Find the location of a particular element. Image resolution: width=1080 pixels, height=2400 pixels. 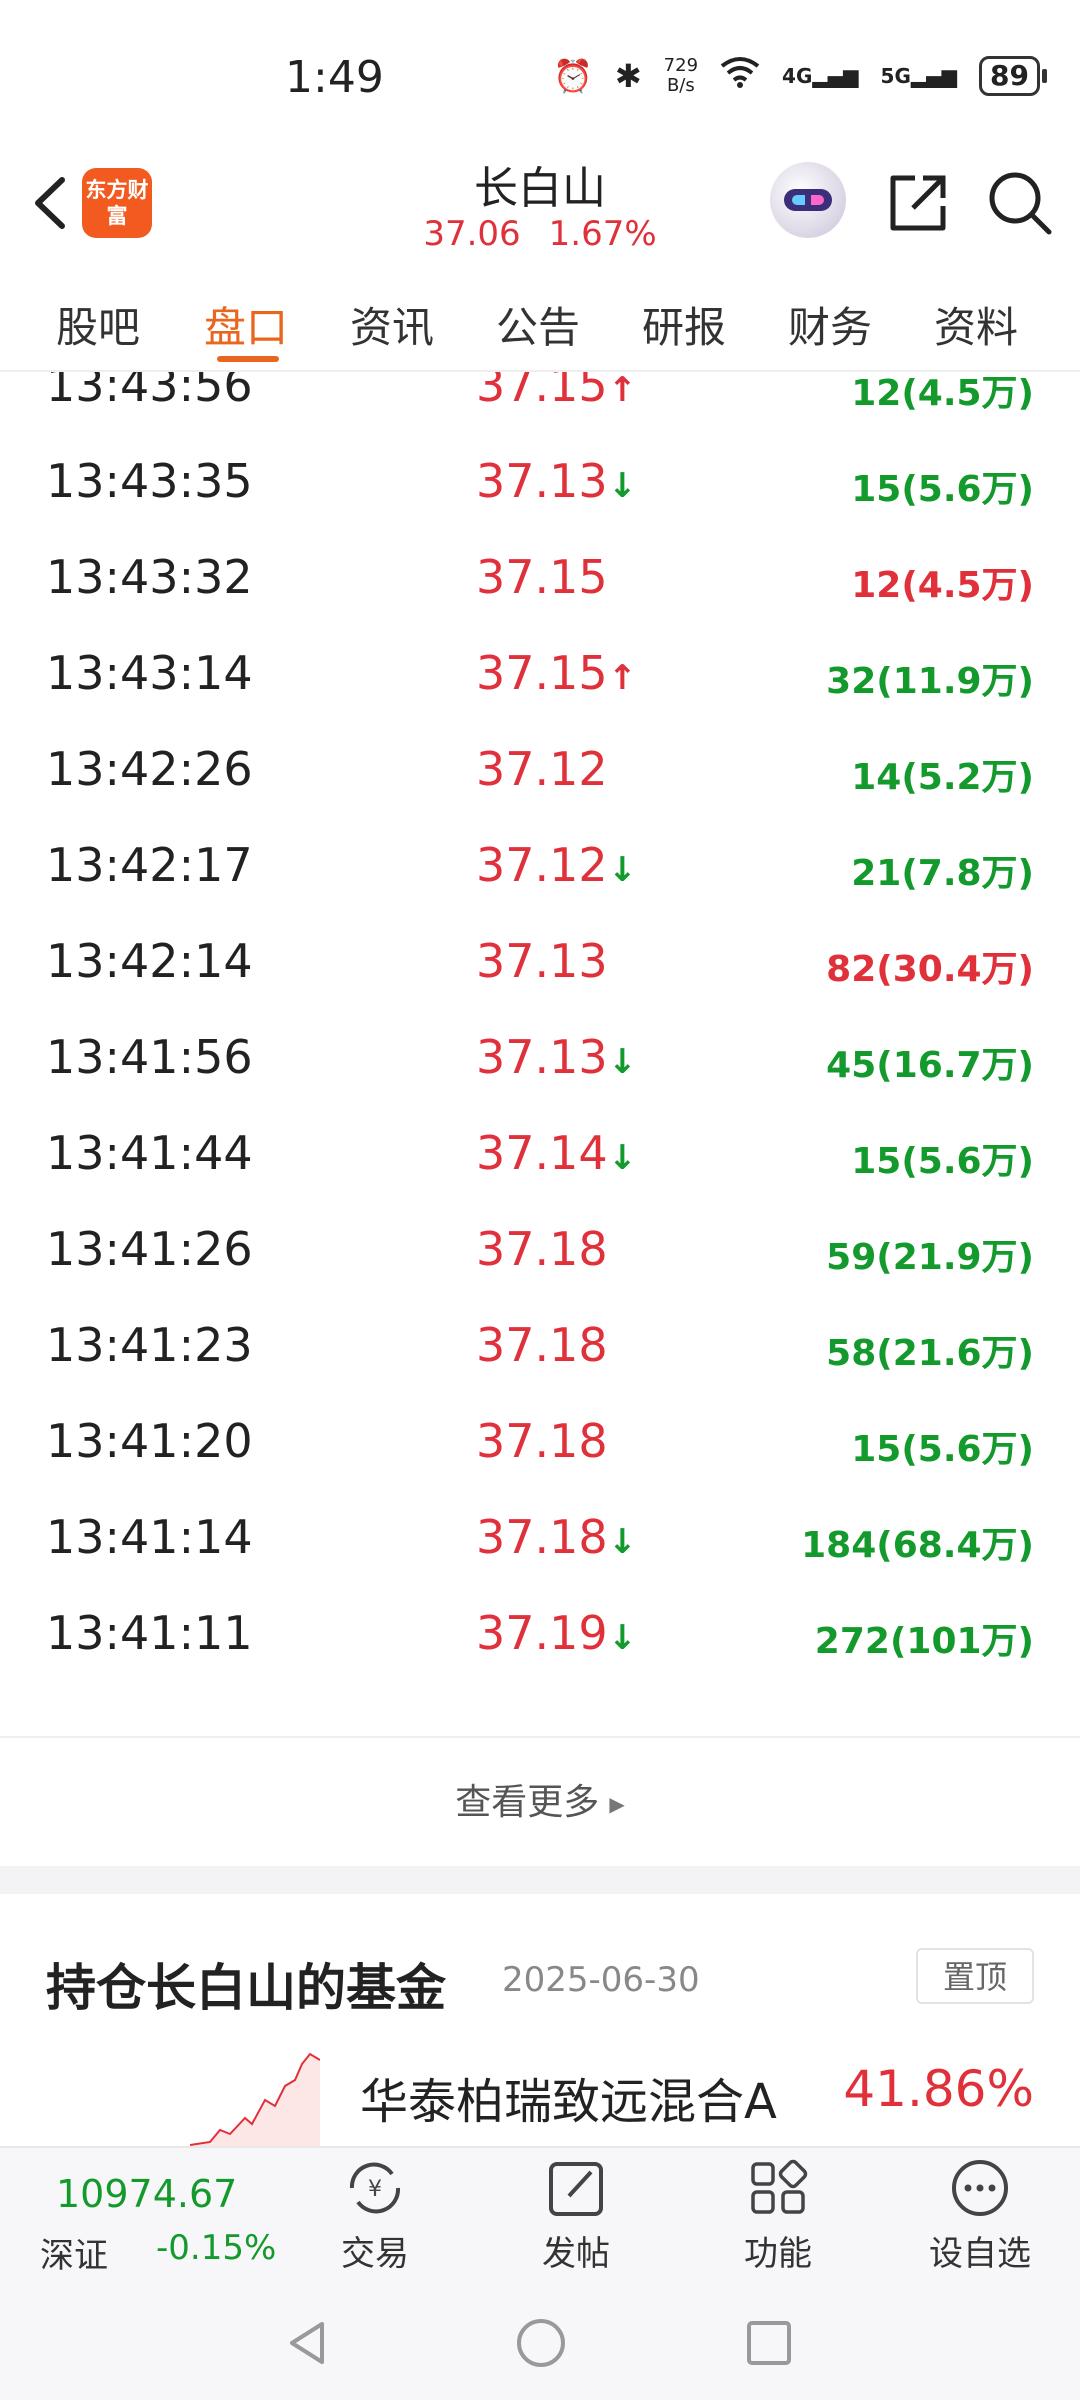

tab-announcements: 公告 is located at coordinates (538, 324).